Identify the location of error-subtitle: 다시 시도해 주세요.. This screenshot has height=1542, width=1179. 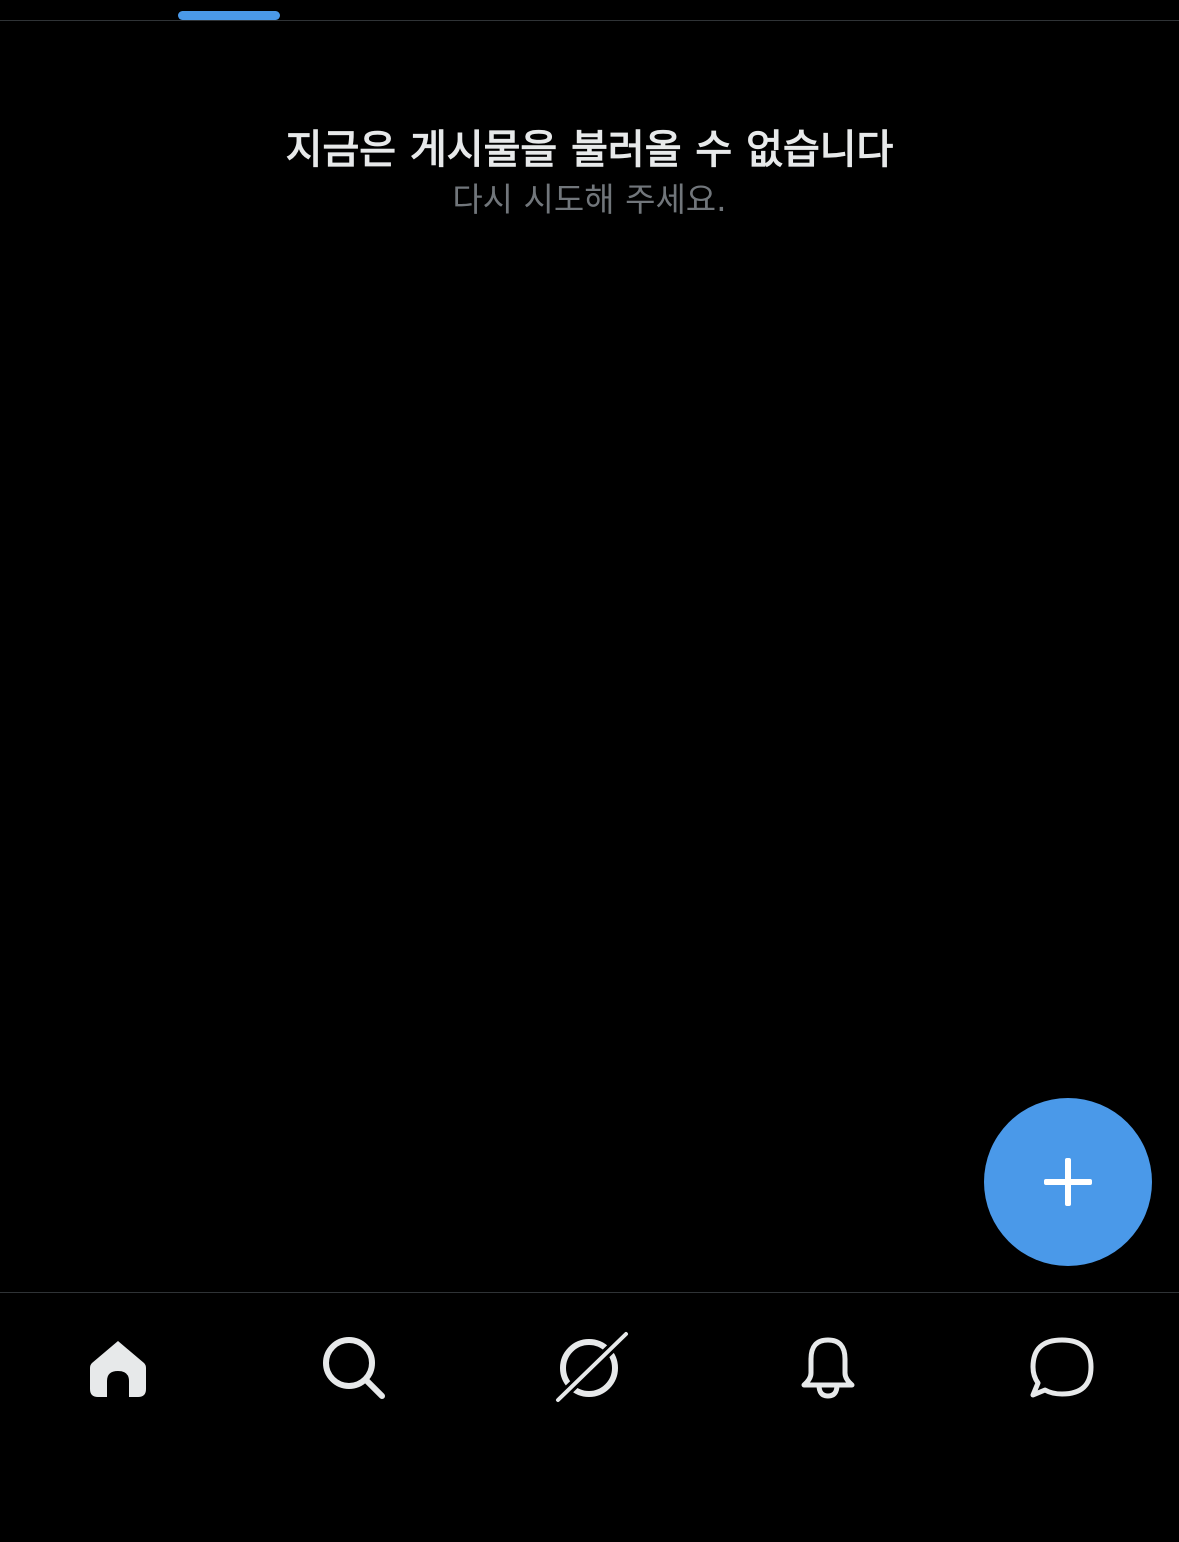
(589, 199).